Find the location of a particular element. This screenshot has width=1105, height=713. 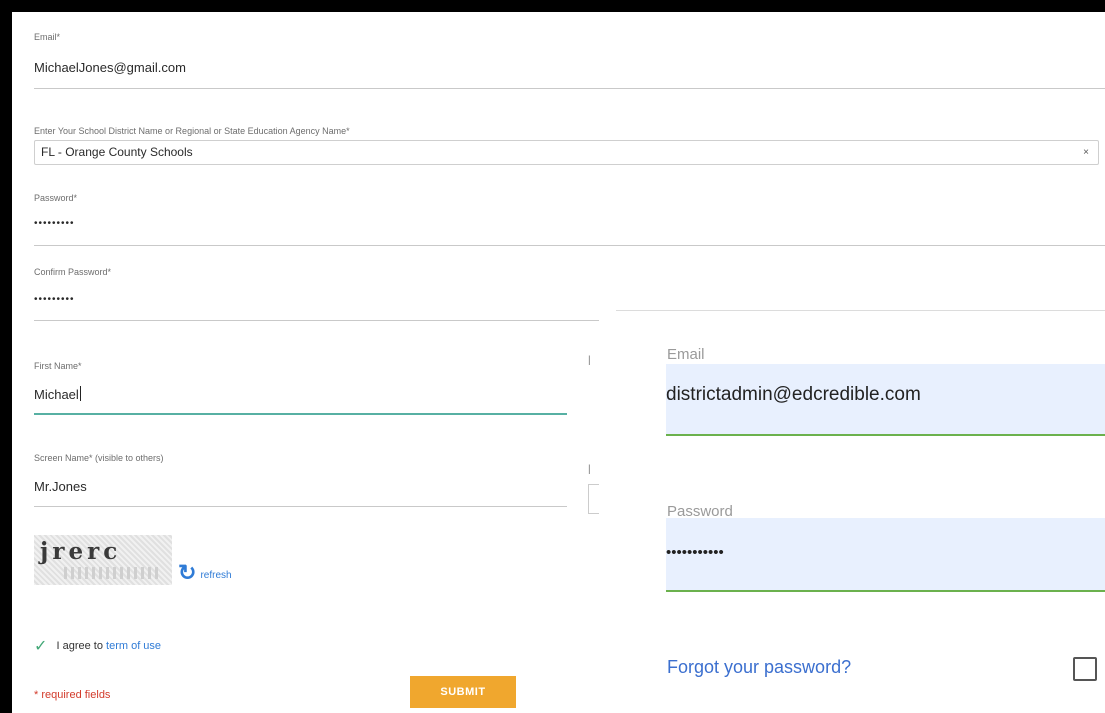

screen-name-underline is located at coordinates (300, 506).